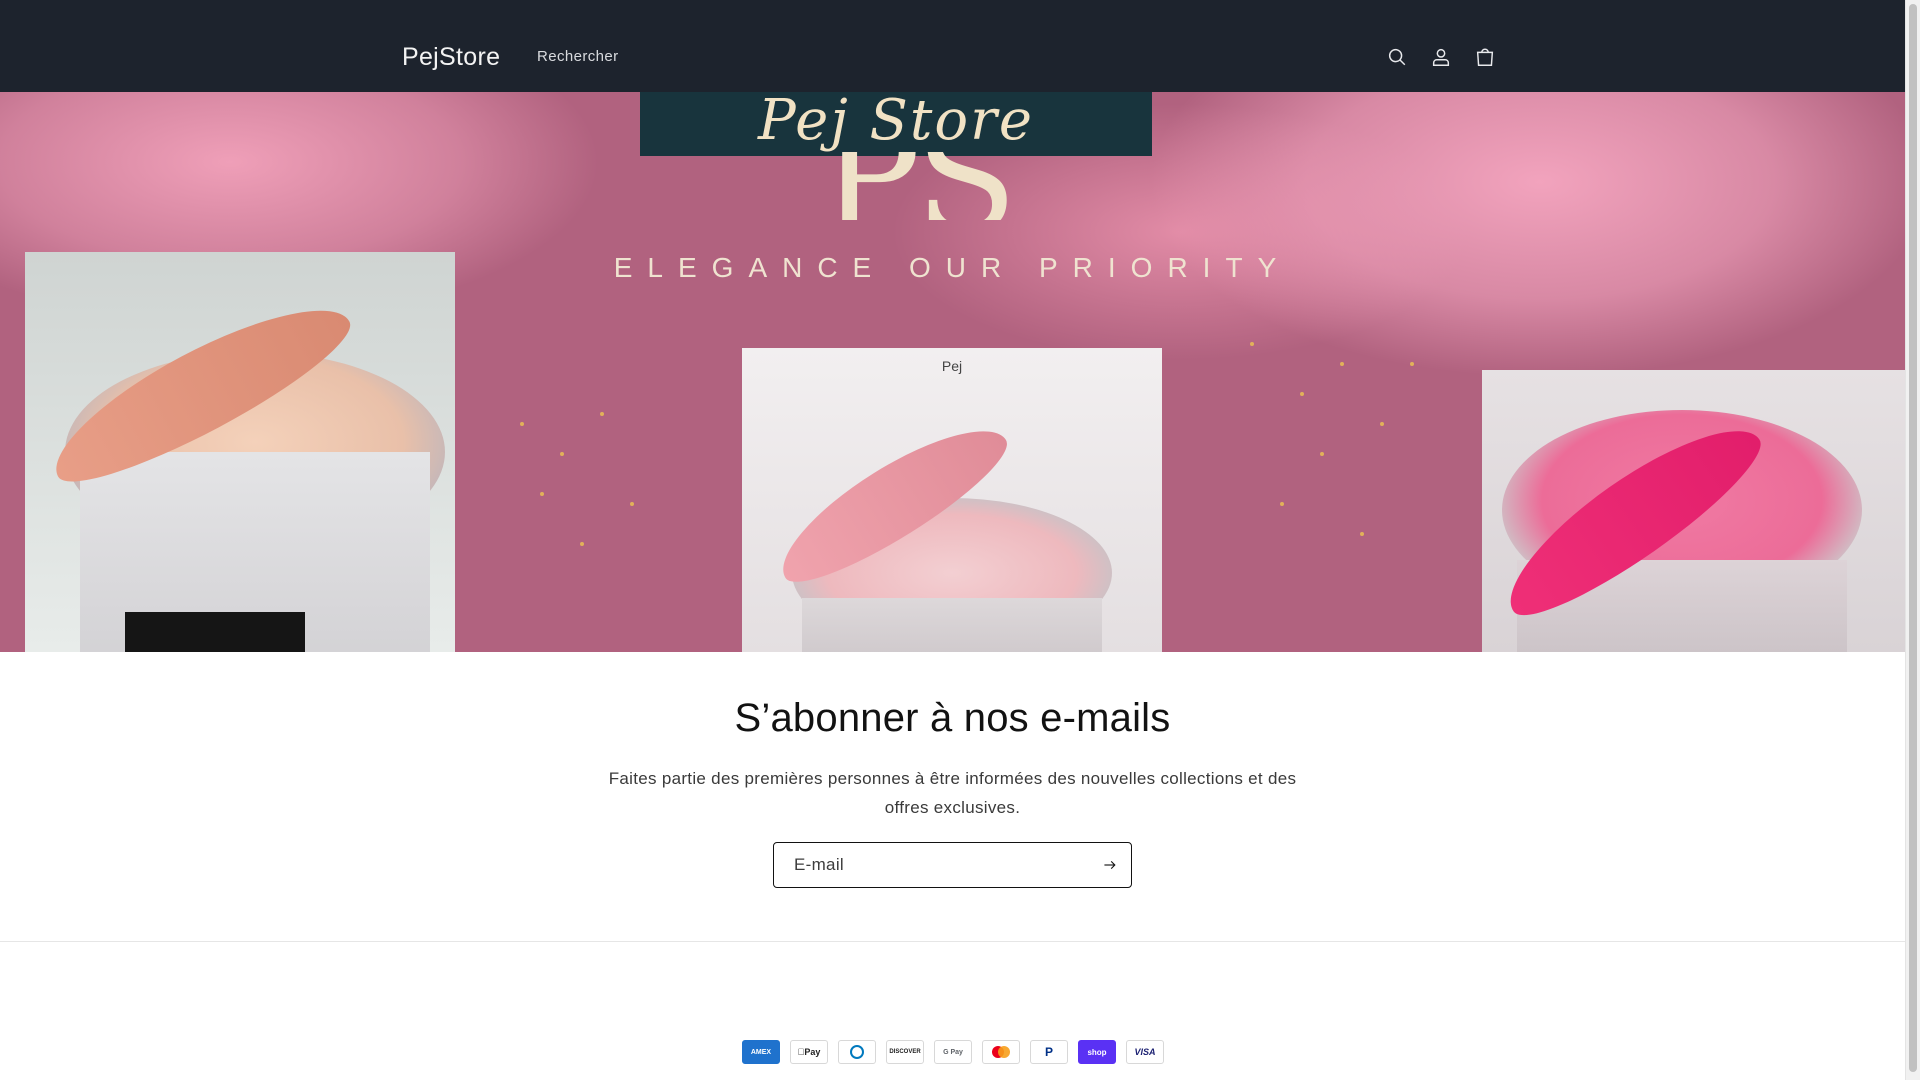  I want to click on footer-divider, so click(952, 941).